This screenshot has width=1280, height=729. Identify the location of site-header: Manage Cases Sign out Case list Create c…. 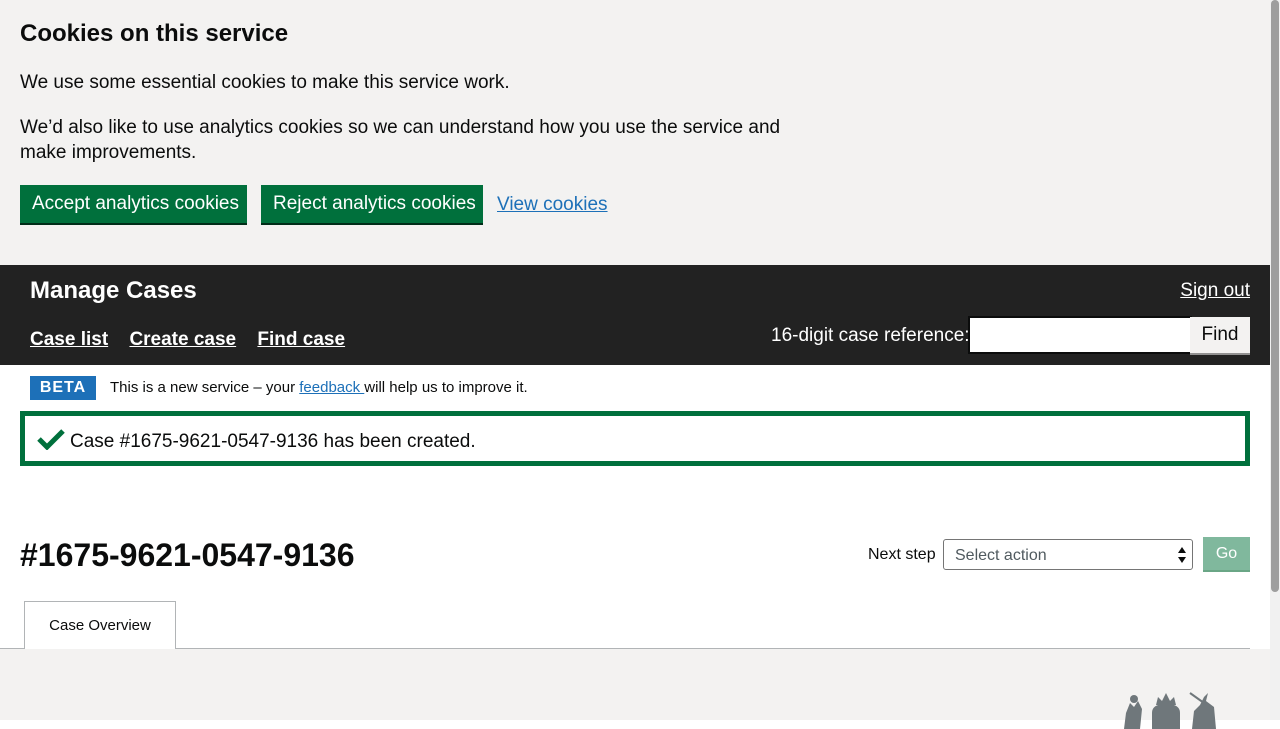
(640, 315).